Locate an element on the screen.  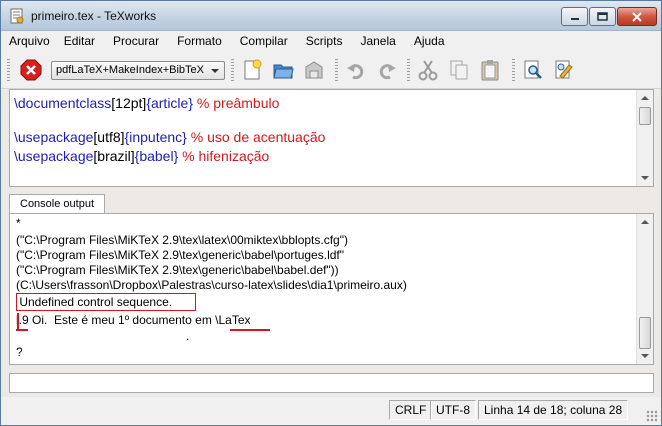
latex-comment: % hifenização is located at coordinates (224, 156).